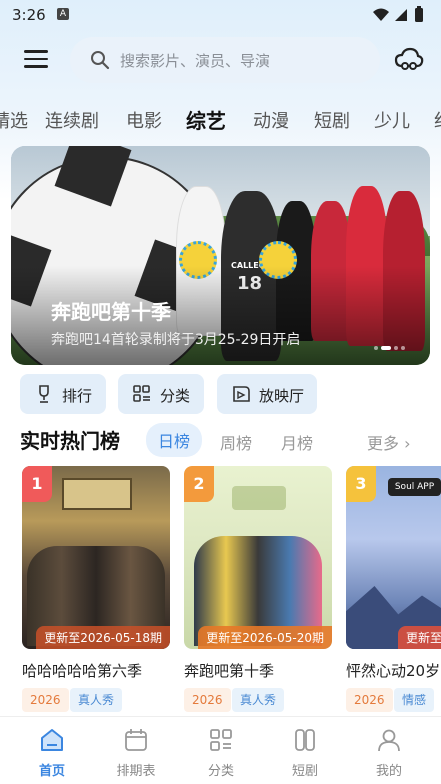  Describe the element at coordinates (63, 14) in the screenshot. I see `notification-icon: A` at that location.